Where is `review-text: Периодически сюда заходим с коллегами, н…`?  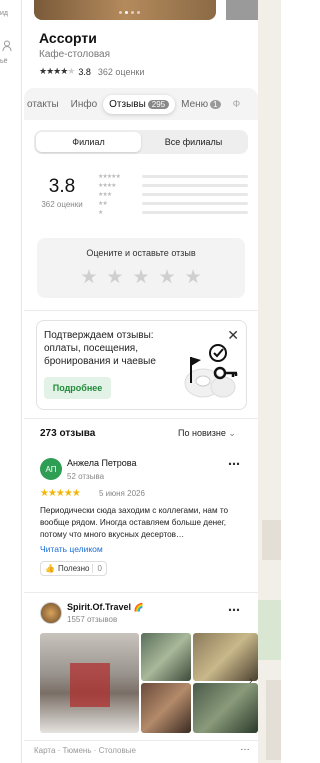
review-text: Периодически сюда заходим с коллегами, н… is located at coordinates (134, 522).